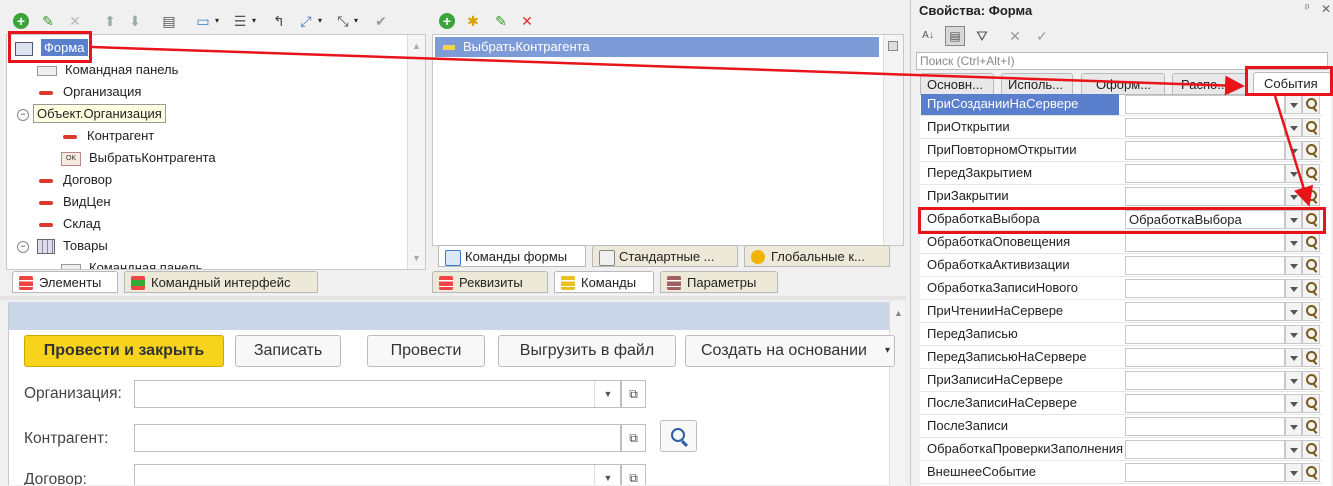 This screenshot has height=486, width=1333. What do you see at coordinates (1293, 151) in the screenshot?
I see `arrow-to-choice-processing` at bounding box center [1293, 151].